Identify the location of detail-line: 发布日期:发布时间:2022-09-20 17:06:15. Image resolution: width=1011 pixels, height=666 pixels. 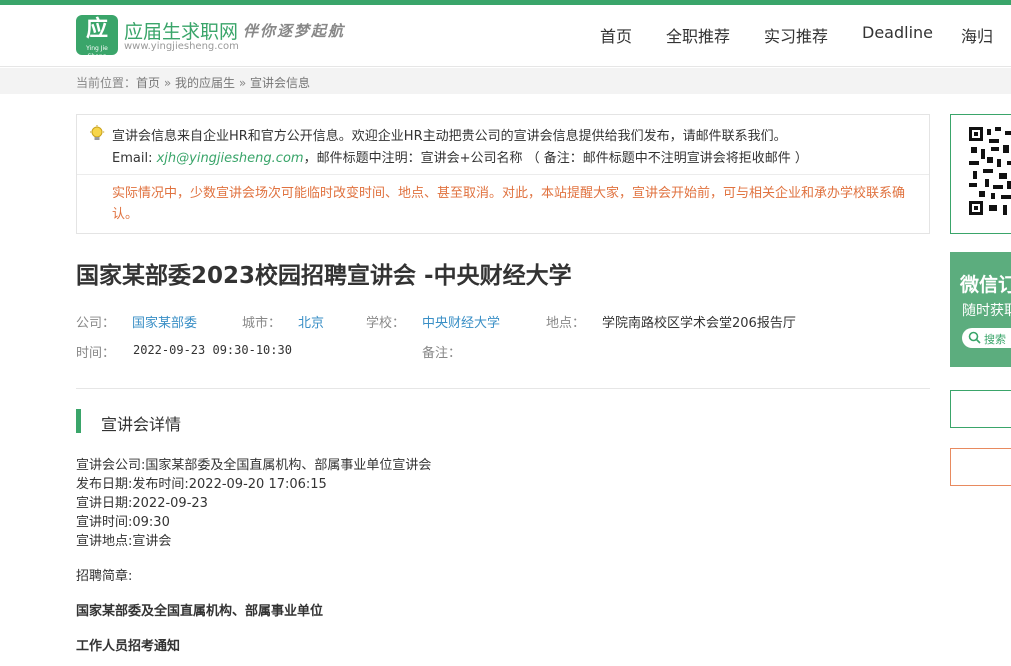
(201, 484).